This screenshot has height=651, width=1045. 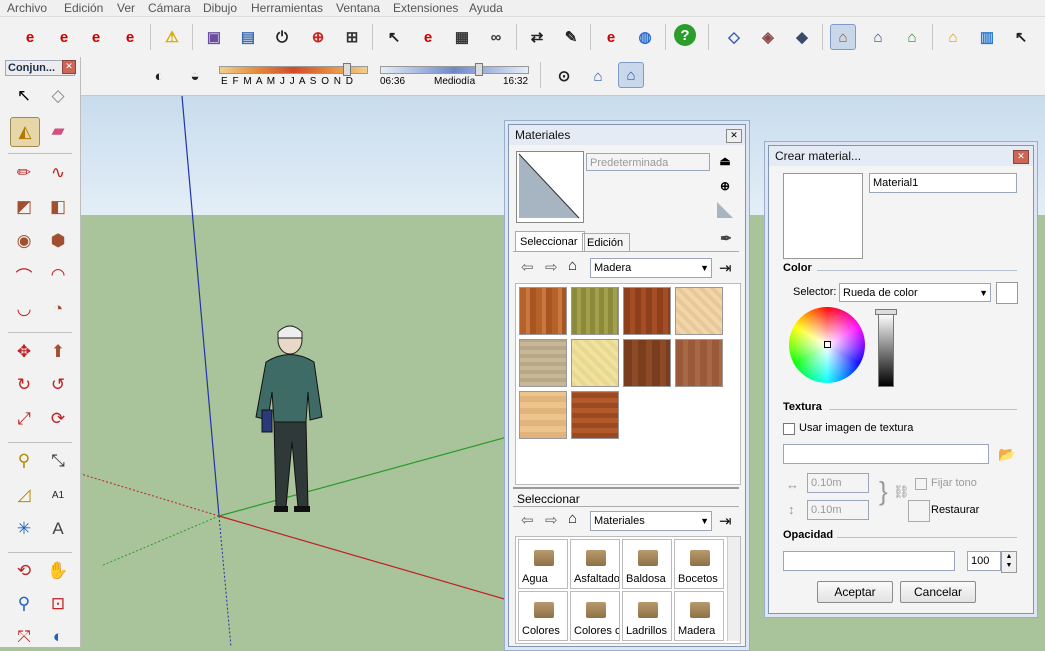 What do you see at coordinates (486, 8) in the screenshot?
I see `menu-ayuda: Ayuda` at bounding box center [486, 8].